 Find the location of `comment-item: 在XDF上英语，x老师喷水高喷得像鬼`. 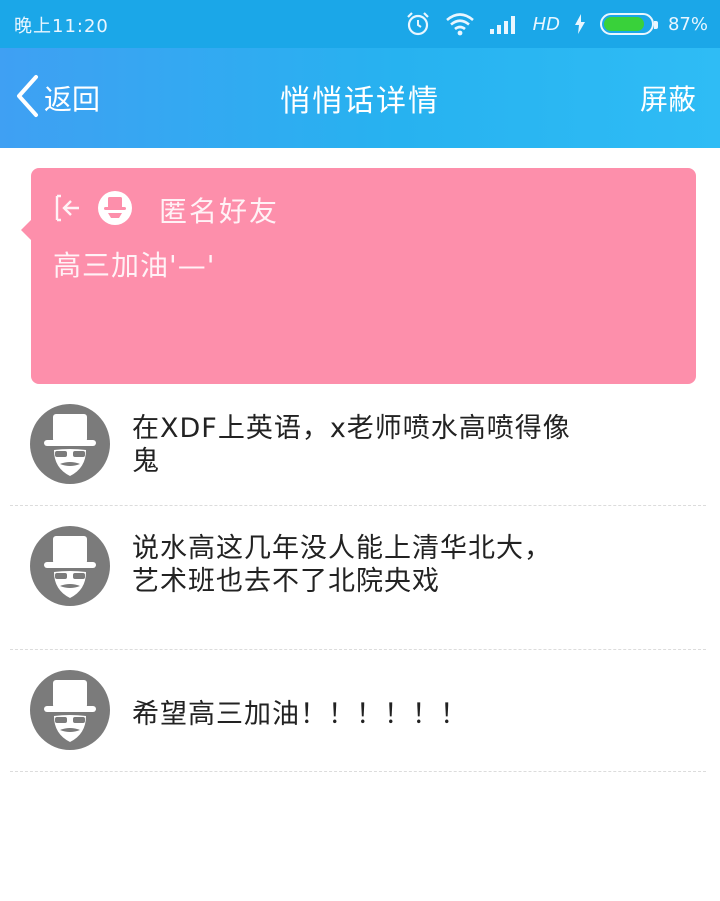

comment-item: 在XDF上英语，x老师喷水高喷得像鬼 is located at coordinates (358, 445).